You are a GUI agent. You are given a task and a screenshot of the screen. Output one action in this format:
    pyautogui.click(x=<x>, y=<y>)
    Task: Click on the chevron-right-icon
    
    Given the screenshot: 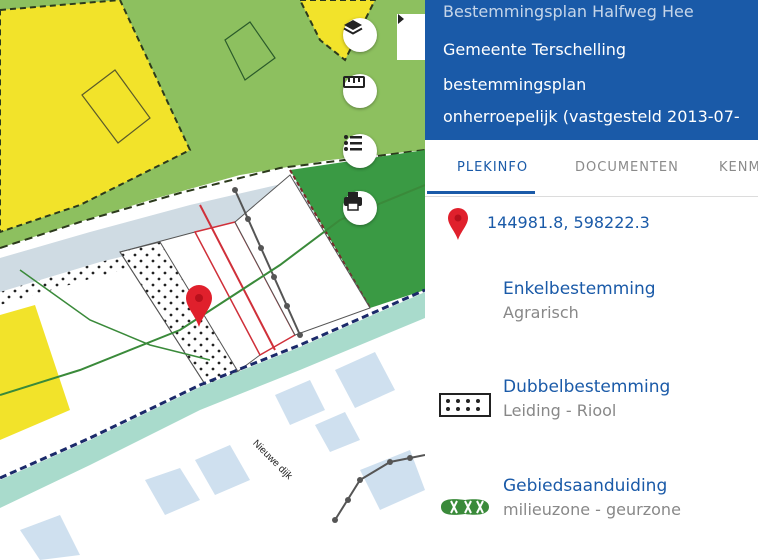 What is the action you would take?
    pyautogui.click(x=401, y=19)
    